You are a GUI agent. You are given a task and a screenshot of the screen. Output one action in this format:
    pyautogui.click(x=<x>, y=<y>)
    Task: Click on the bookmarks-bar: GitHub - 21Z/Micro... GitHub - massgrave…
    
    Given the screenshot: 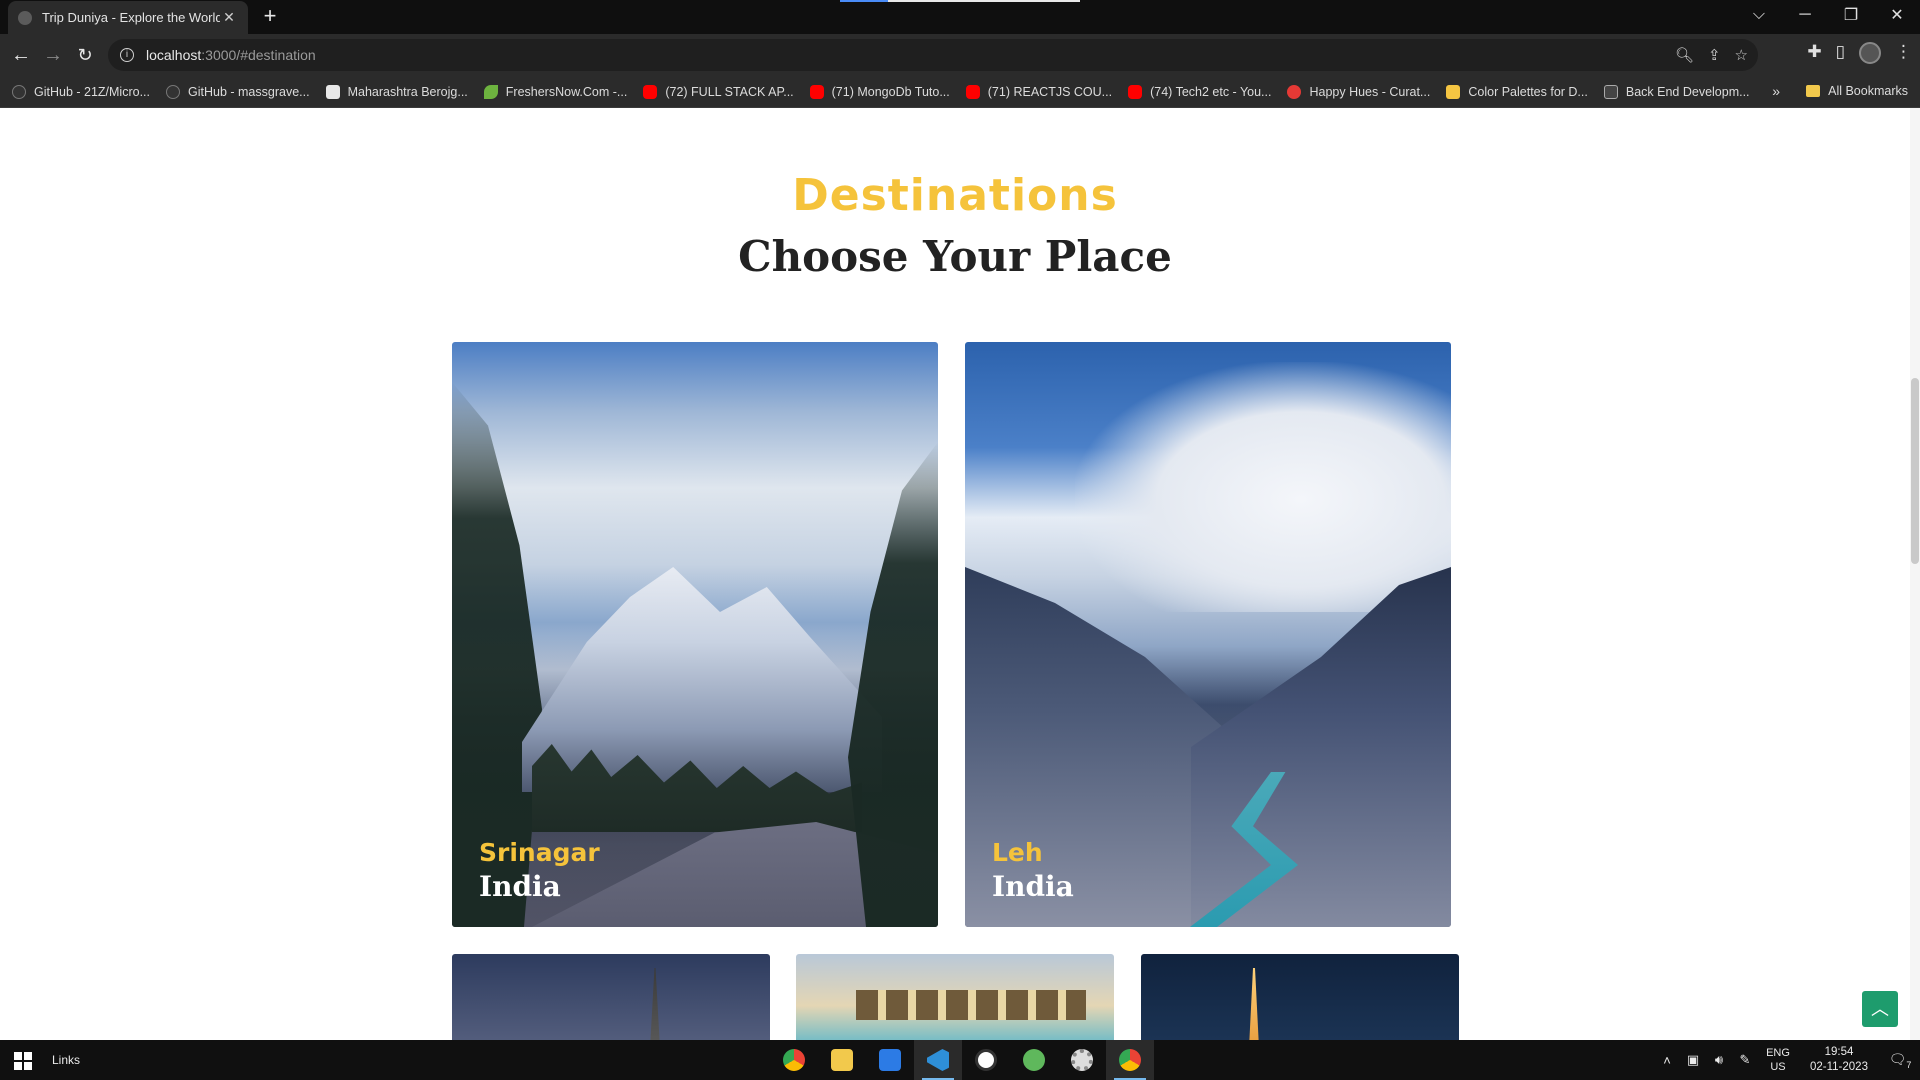 What is the action you would take?
    pyautogui.click(x=960, y=92)
    